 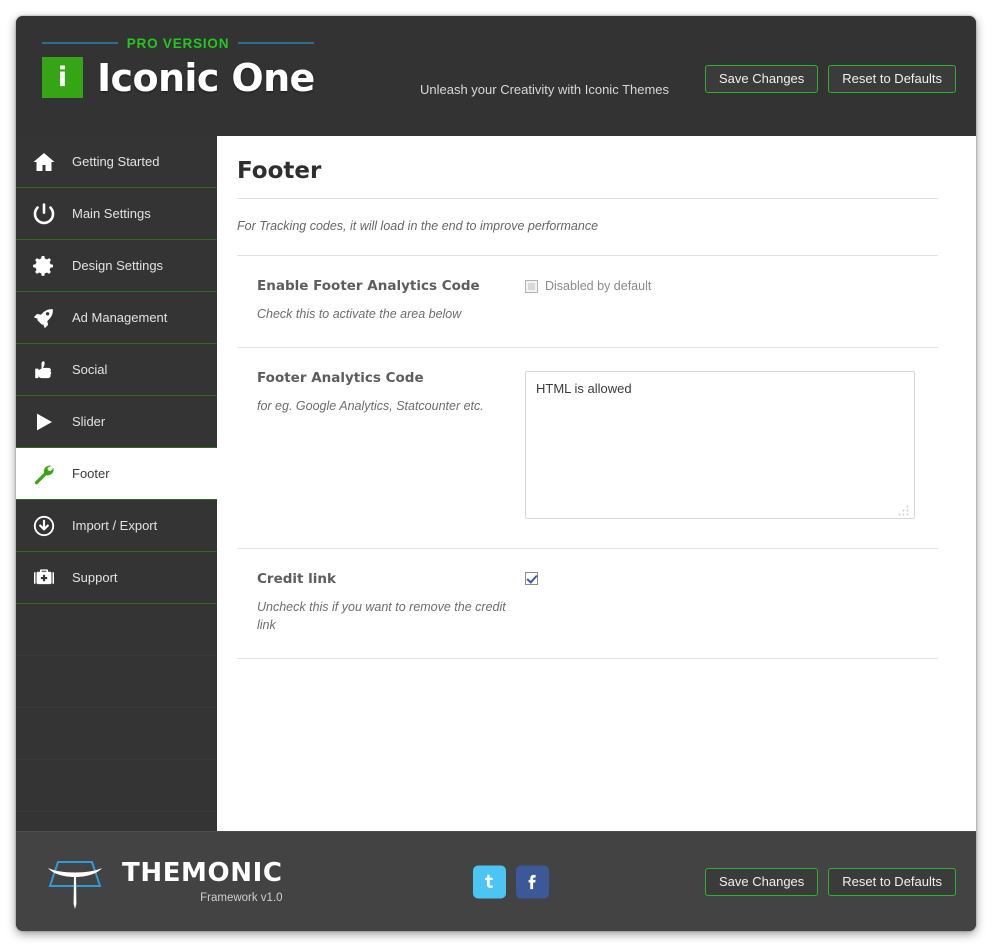 What do you see at coordinates (90, 369) in the screenshot?
I see `sidebar-item-label: Social` at bounding box center [90, 369].